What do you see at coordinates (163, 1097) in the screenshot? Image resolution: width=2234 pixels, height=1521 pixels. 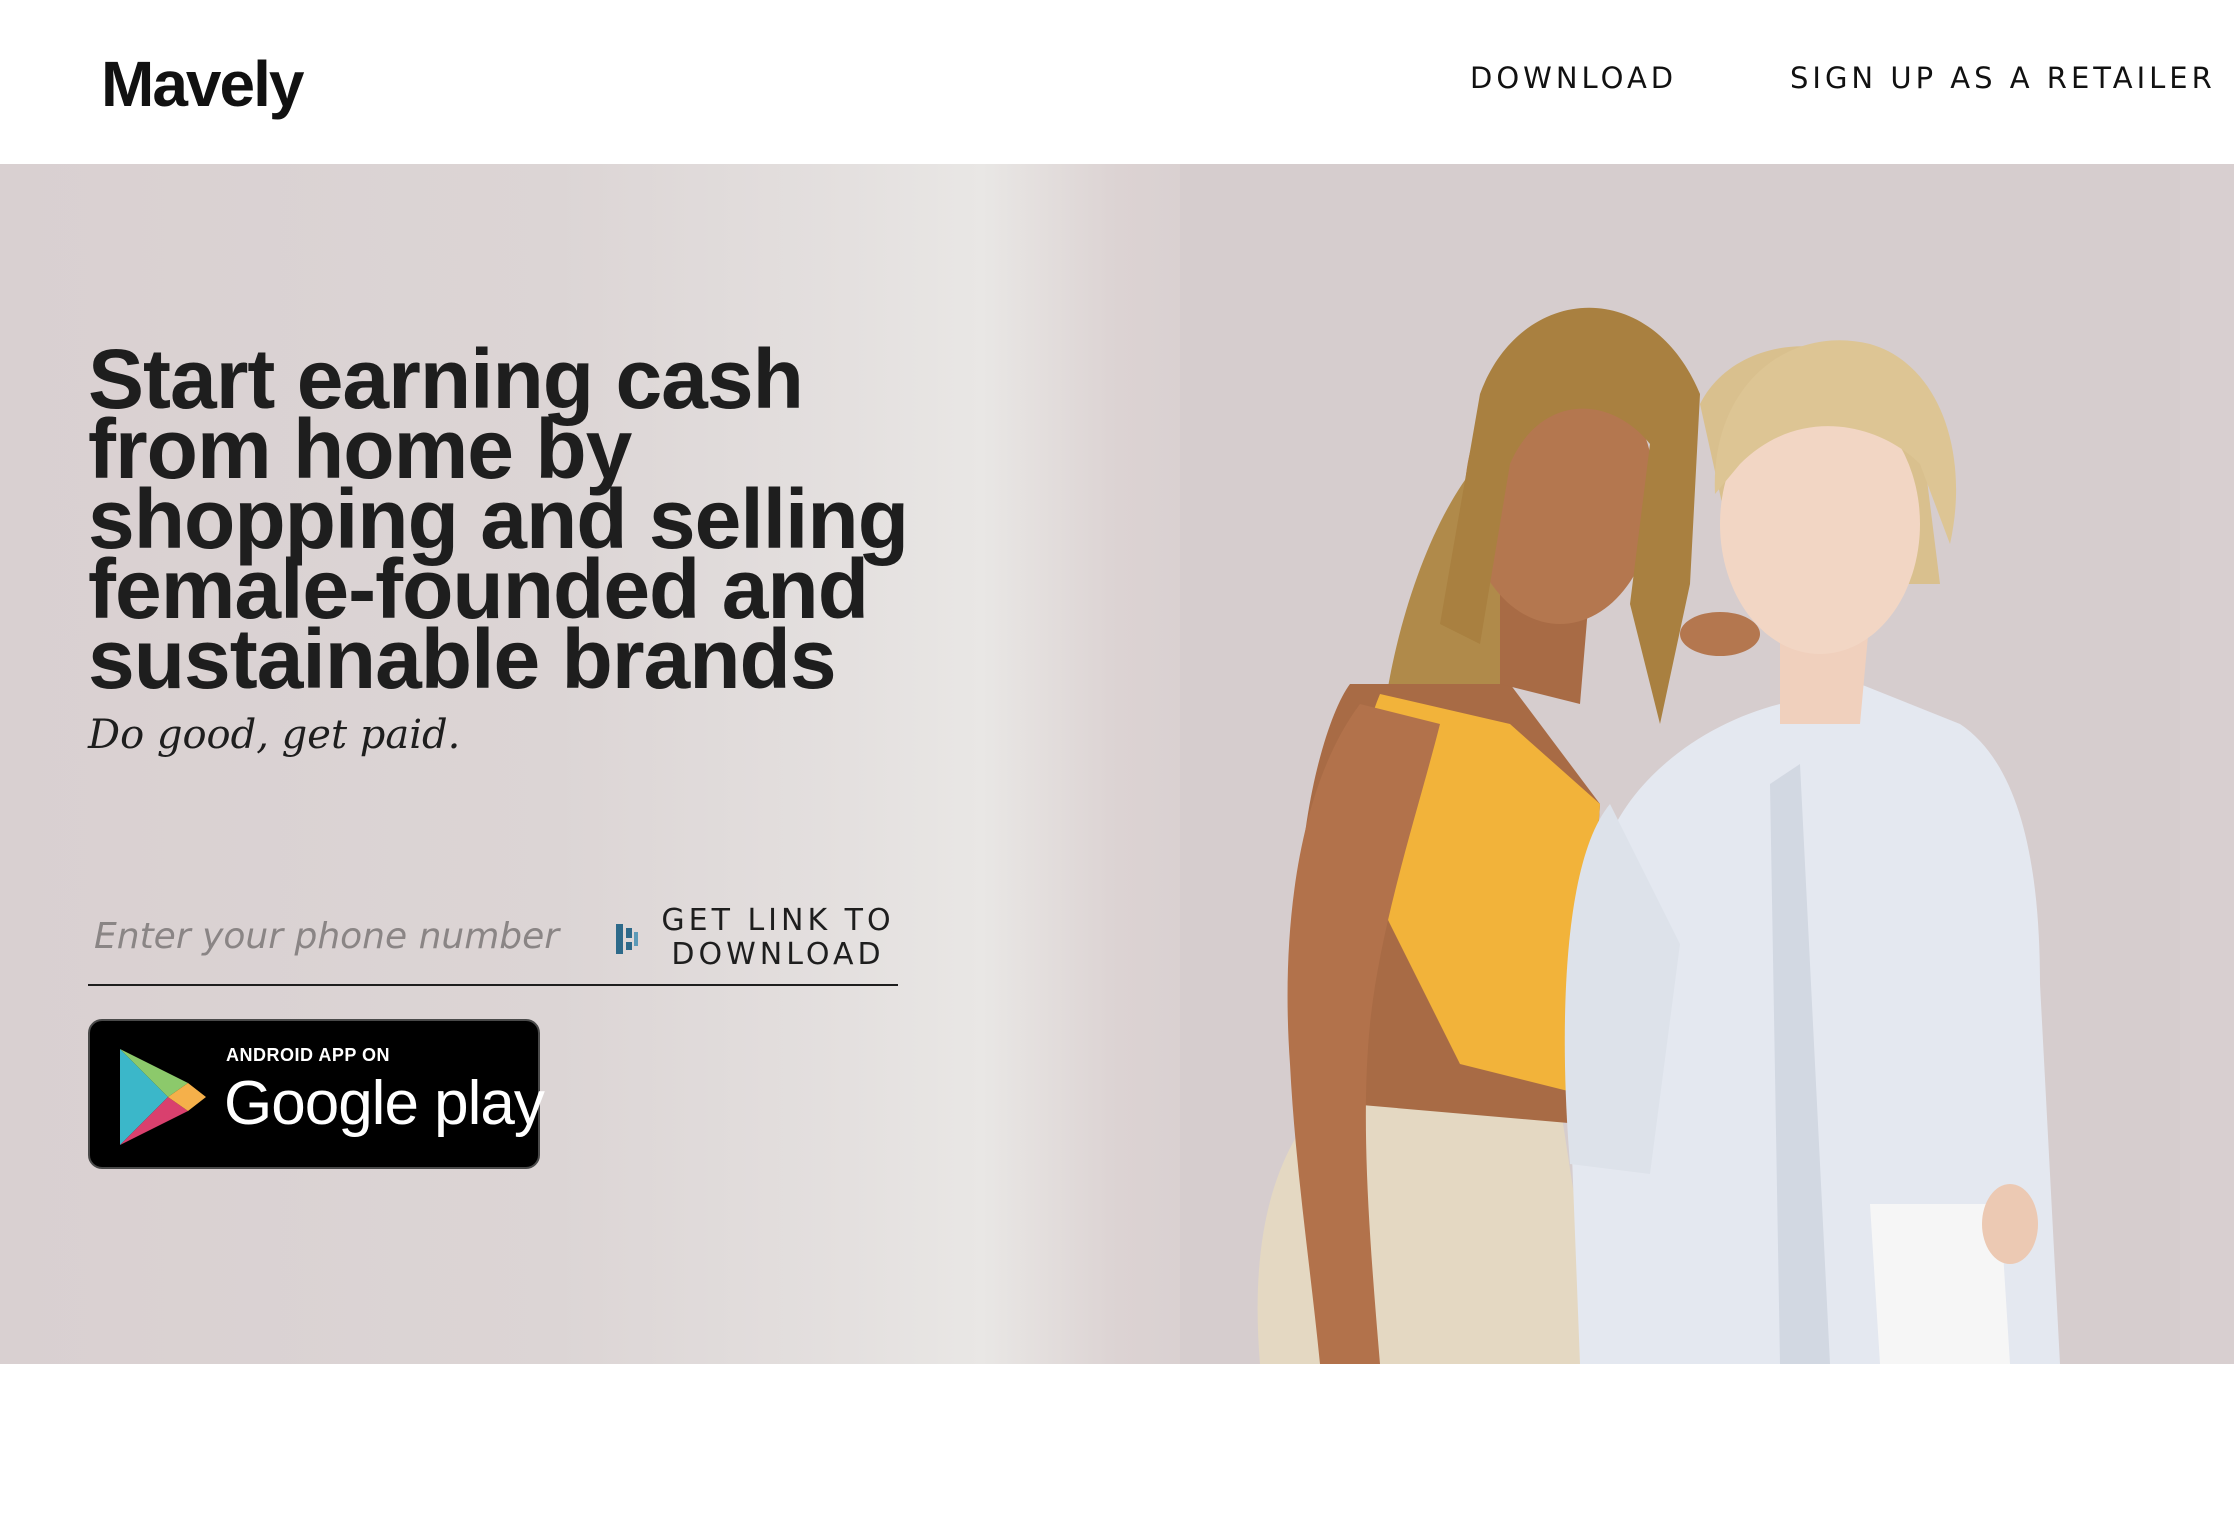 I see `google-play-triangle-icon` at bounding box center [163, 1097].